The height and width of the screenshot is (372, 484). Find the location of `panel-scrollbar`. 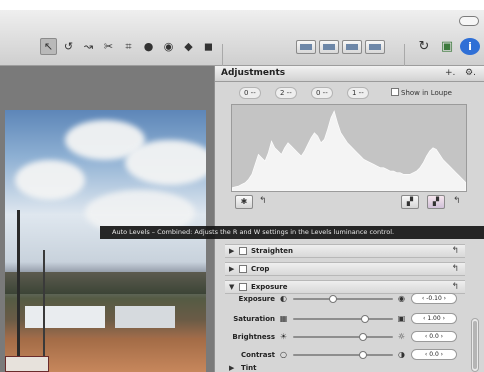

panel-scrollbar is located at coordinates (475, 345).